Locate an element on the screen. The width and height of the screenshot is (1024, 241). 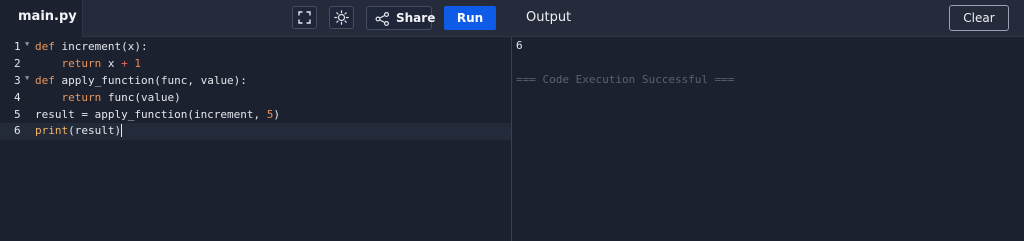
share-button: Share is located at coordinates (401, 18).